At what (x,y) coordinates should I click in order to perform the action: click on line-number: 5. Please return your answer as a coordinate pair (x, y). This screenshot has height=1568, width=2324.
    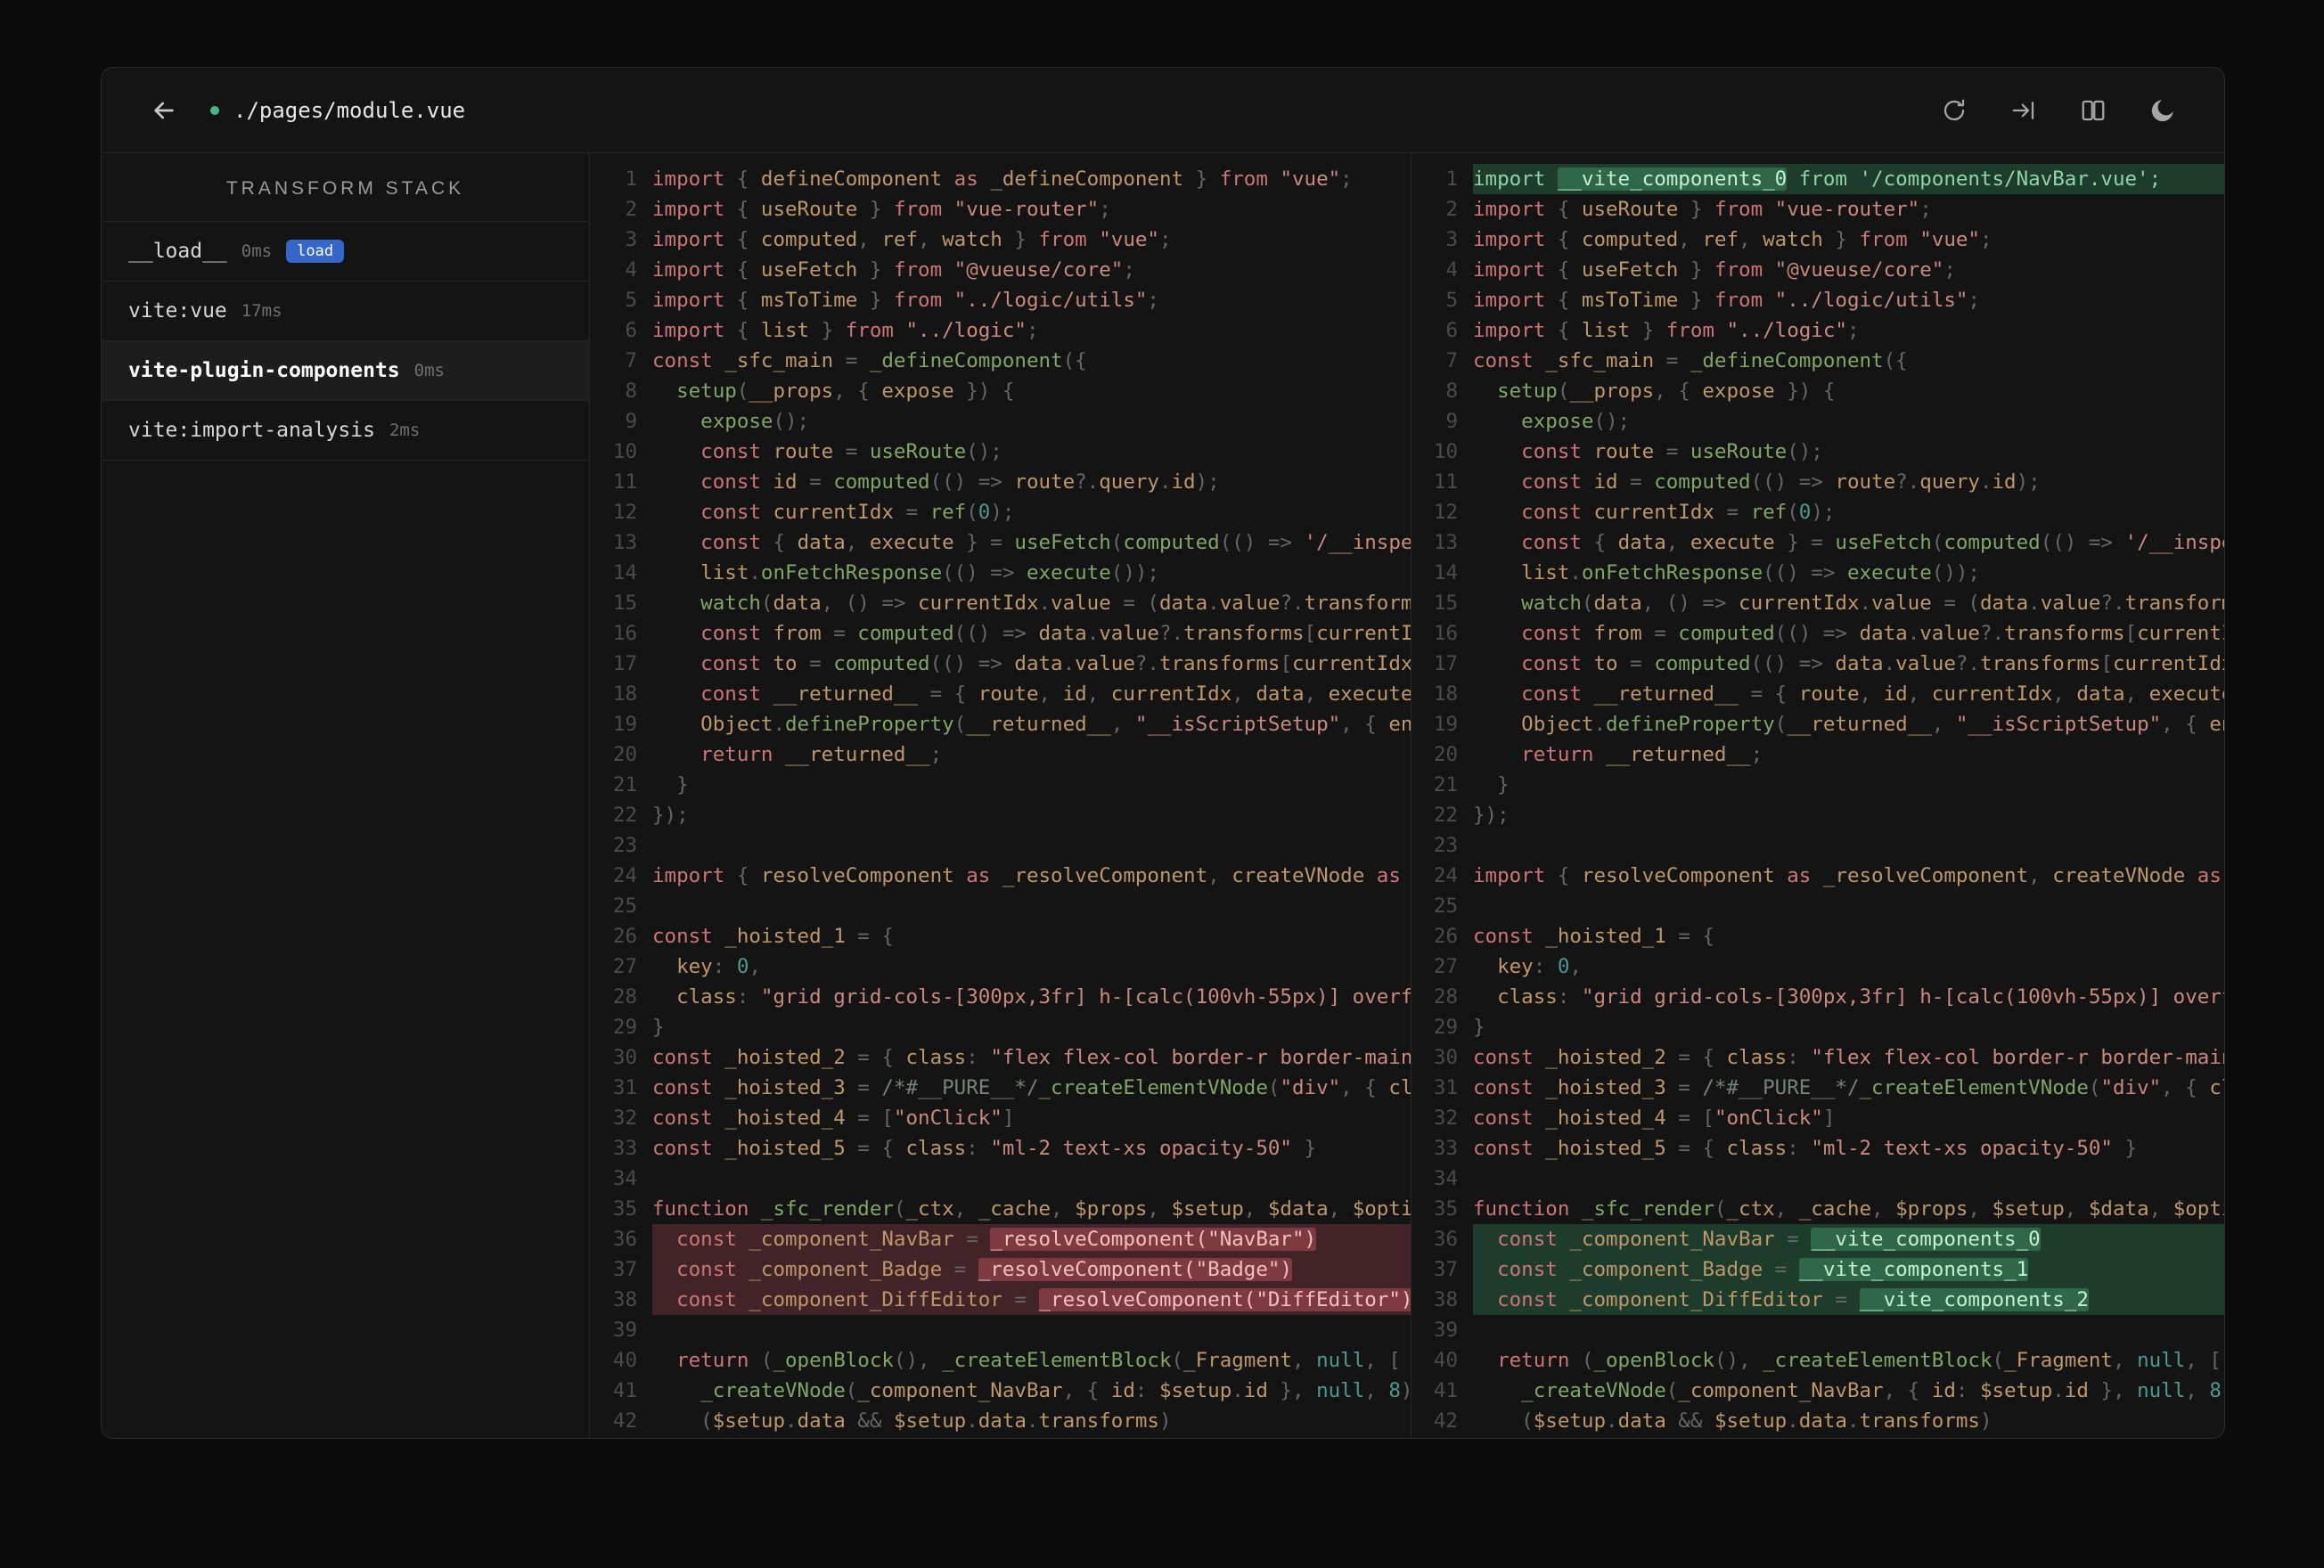
    Looking at the image, I should click on (1451, 300).